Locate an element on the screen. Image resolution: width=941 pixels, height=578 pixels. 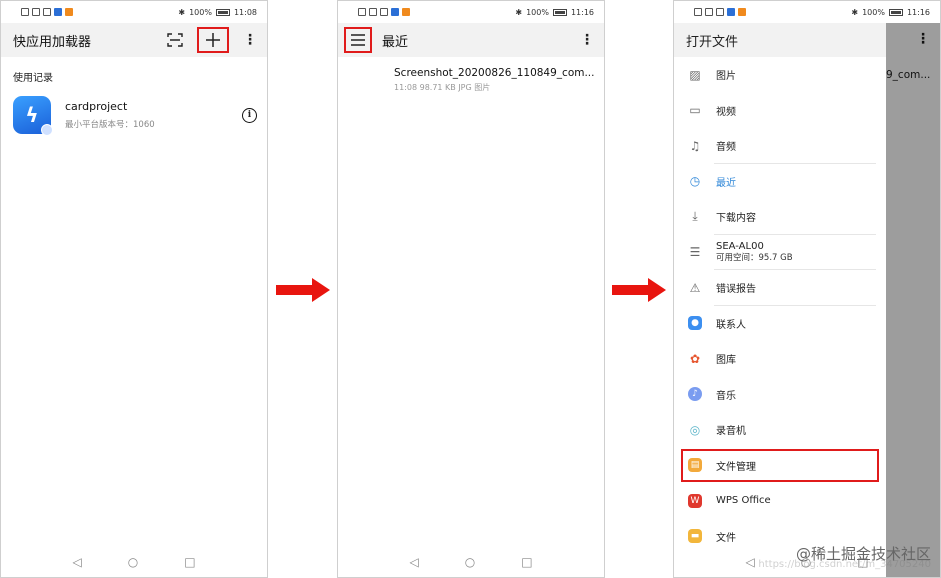
scan-icon is located at coordinates (175, 40).